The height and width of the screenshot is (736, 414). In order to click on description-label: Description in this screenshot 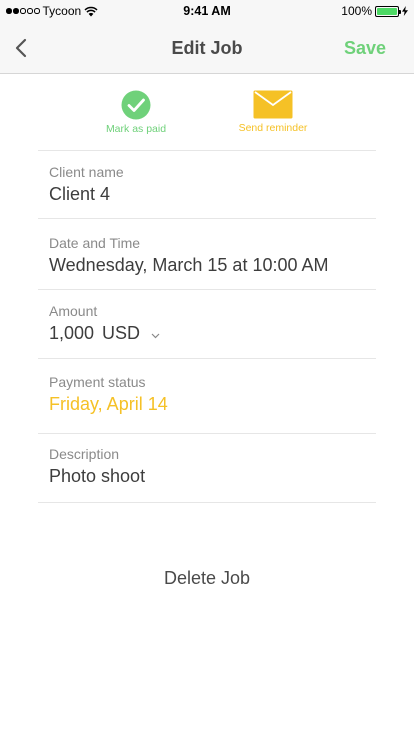, I will do `click(84, 454)`.